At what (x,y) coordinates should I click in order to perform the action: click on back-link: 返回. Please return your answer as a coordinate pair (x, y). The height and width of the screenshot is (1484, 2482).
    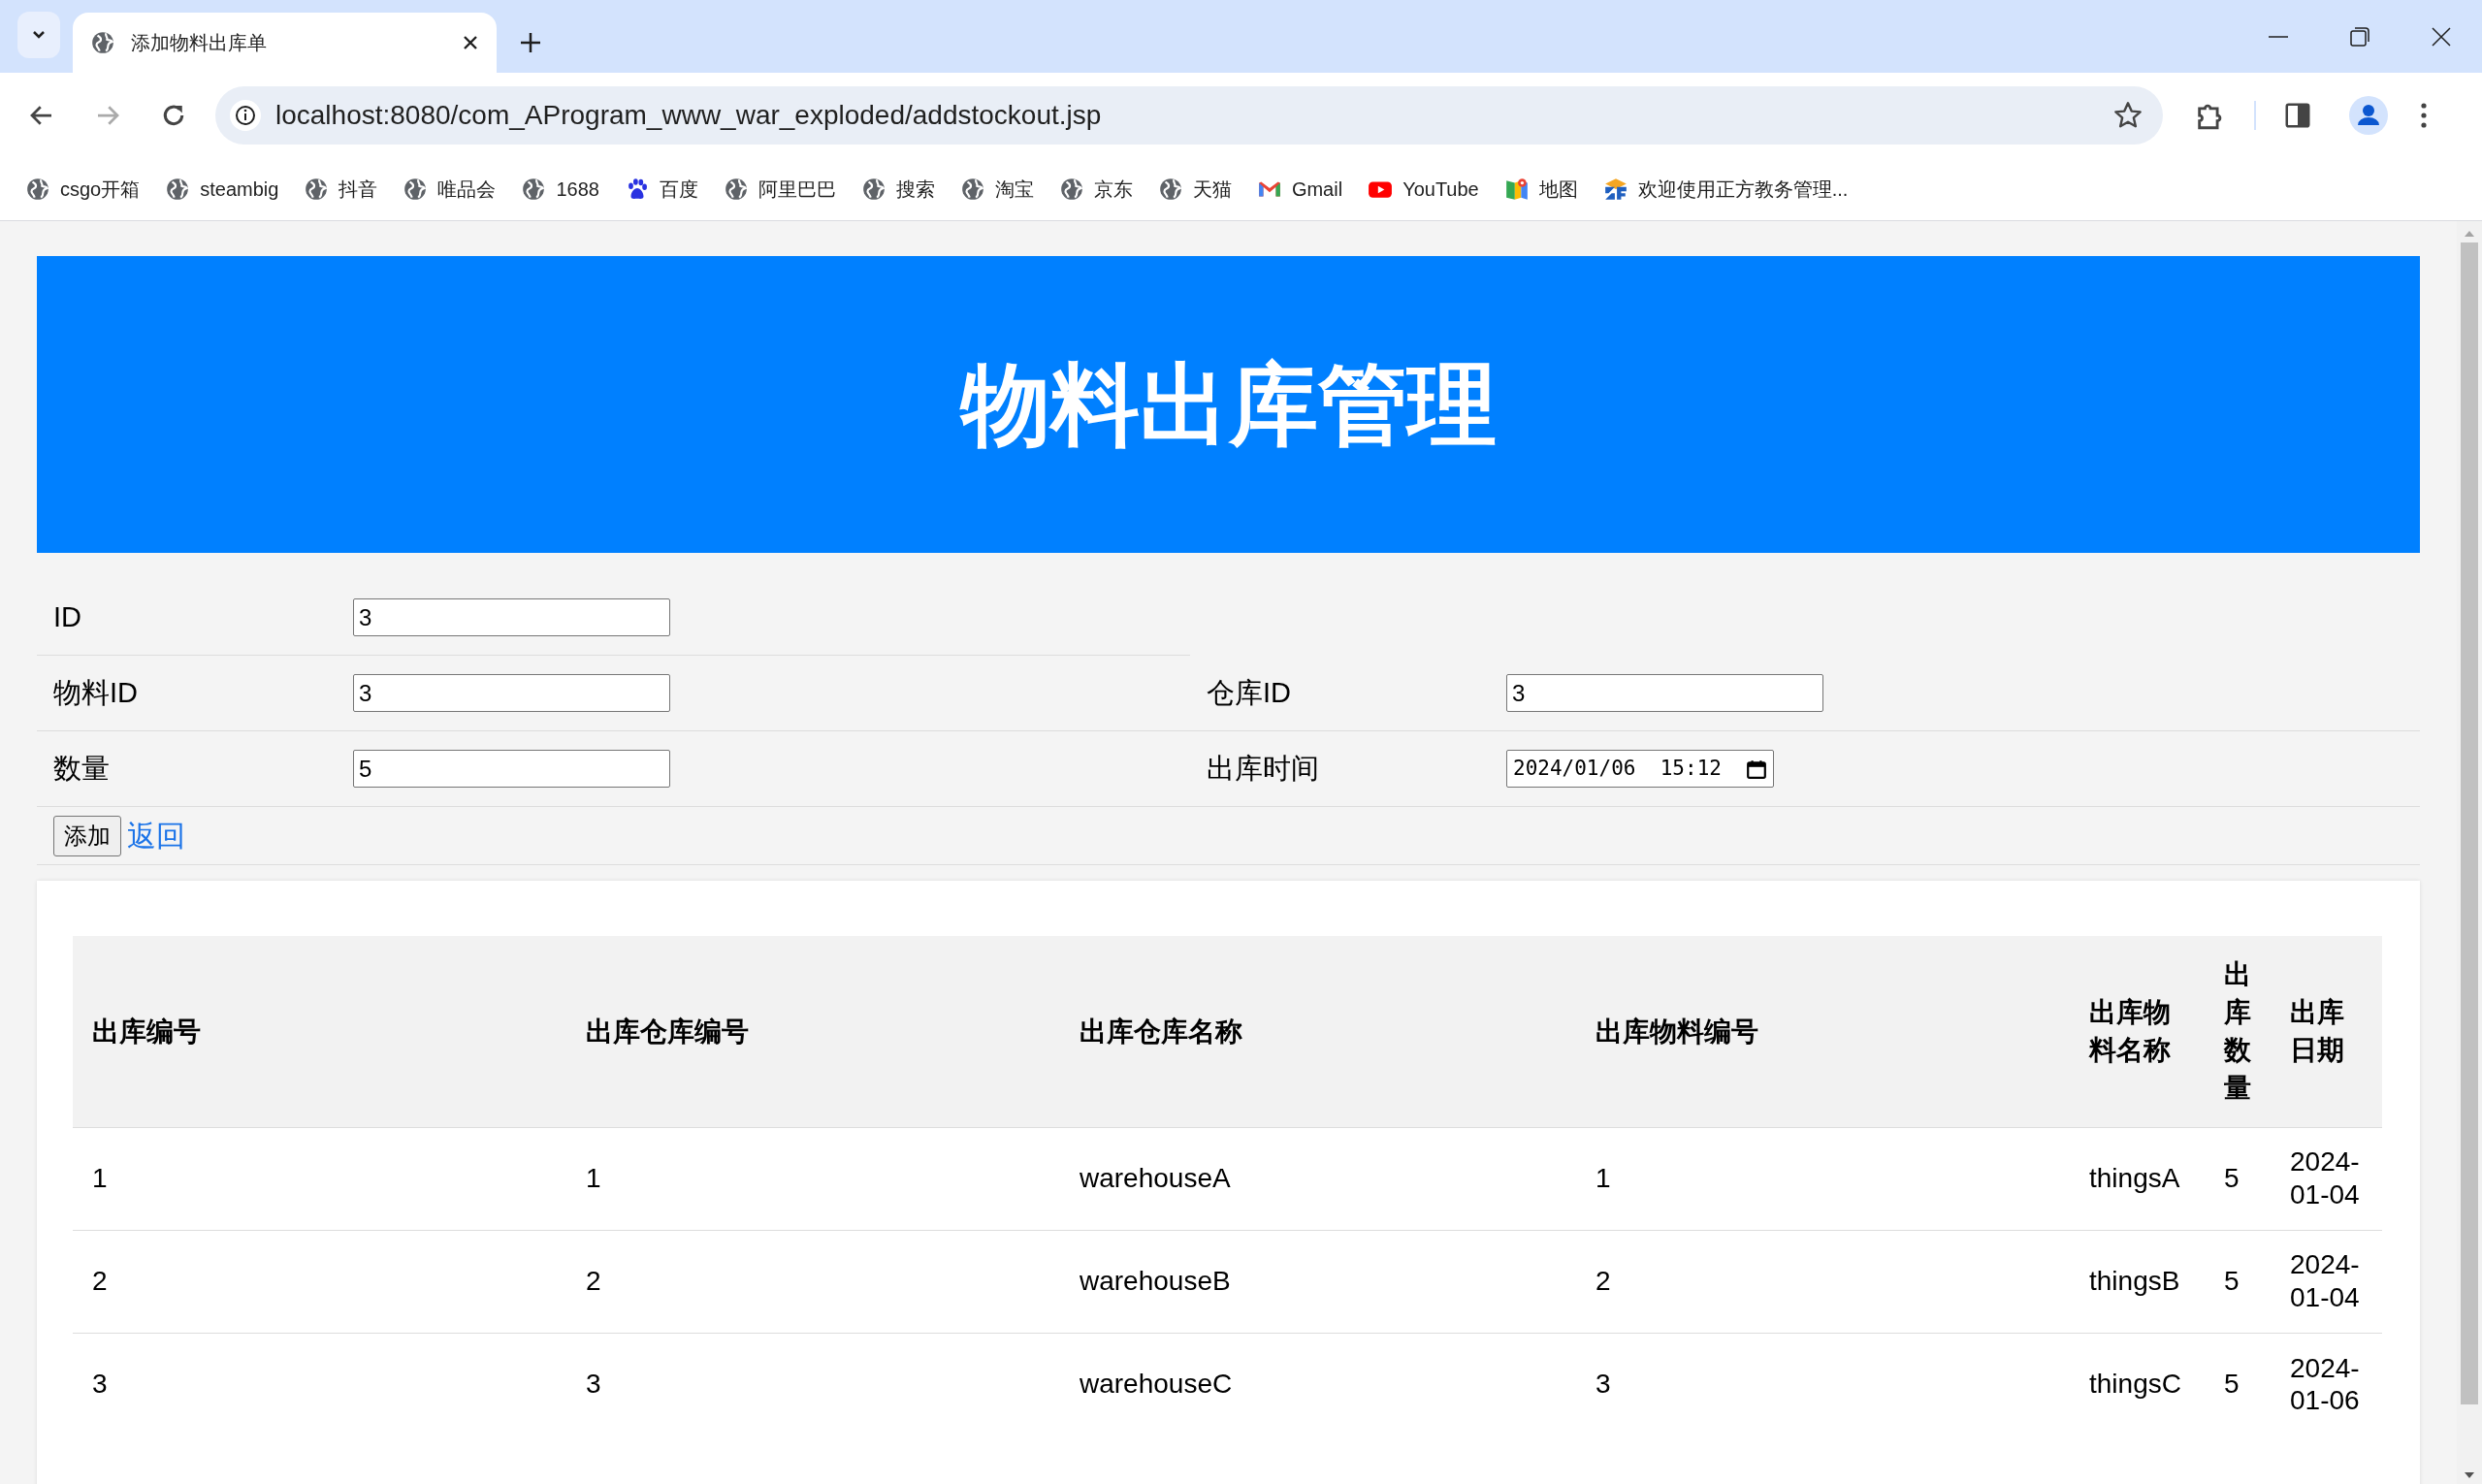
    Looking at the image, I should click on (156, 835).